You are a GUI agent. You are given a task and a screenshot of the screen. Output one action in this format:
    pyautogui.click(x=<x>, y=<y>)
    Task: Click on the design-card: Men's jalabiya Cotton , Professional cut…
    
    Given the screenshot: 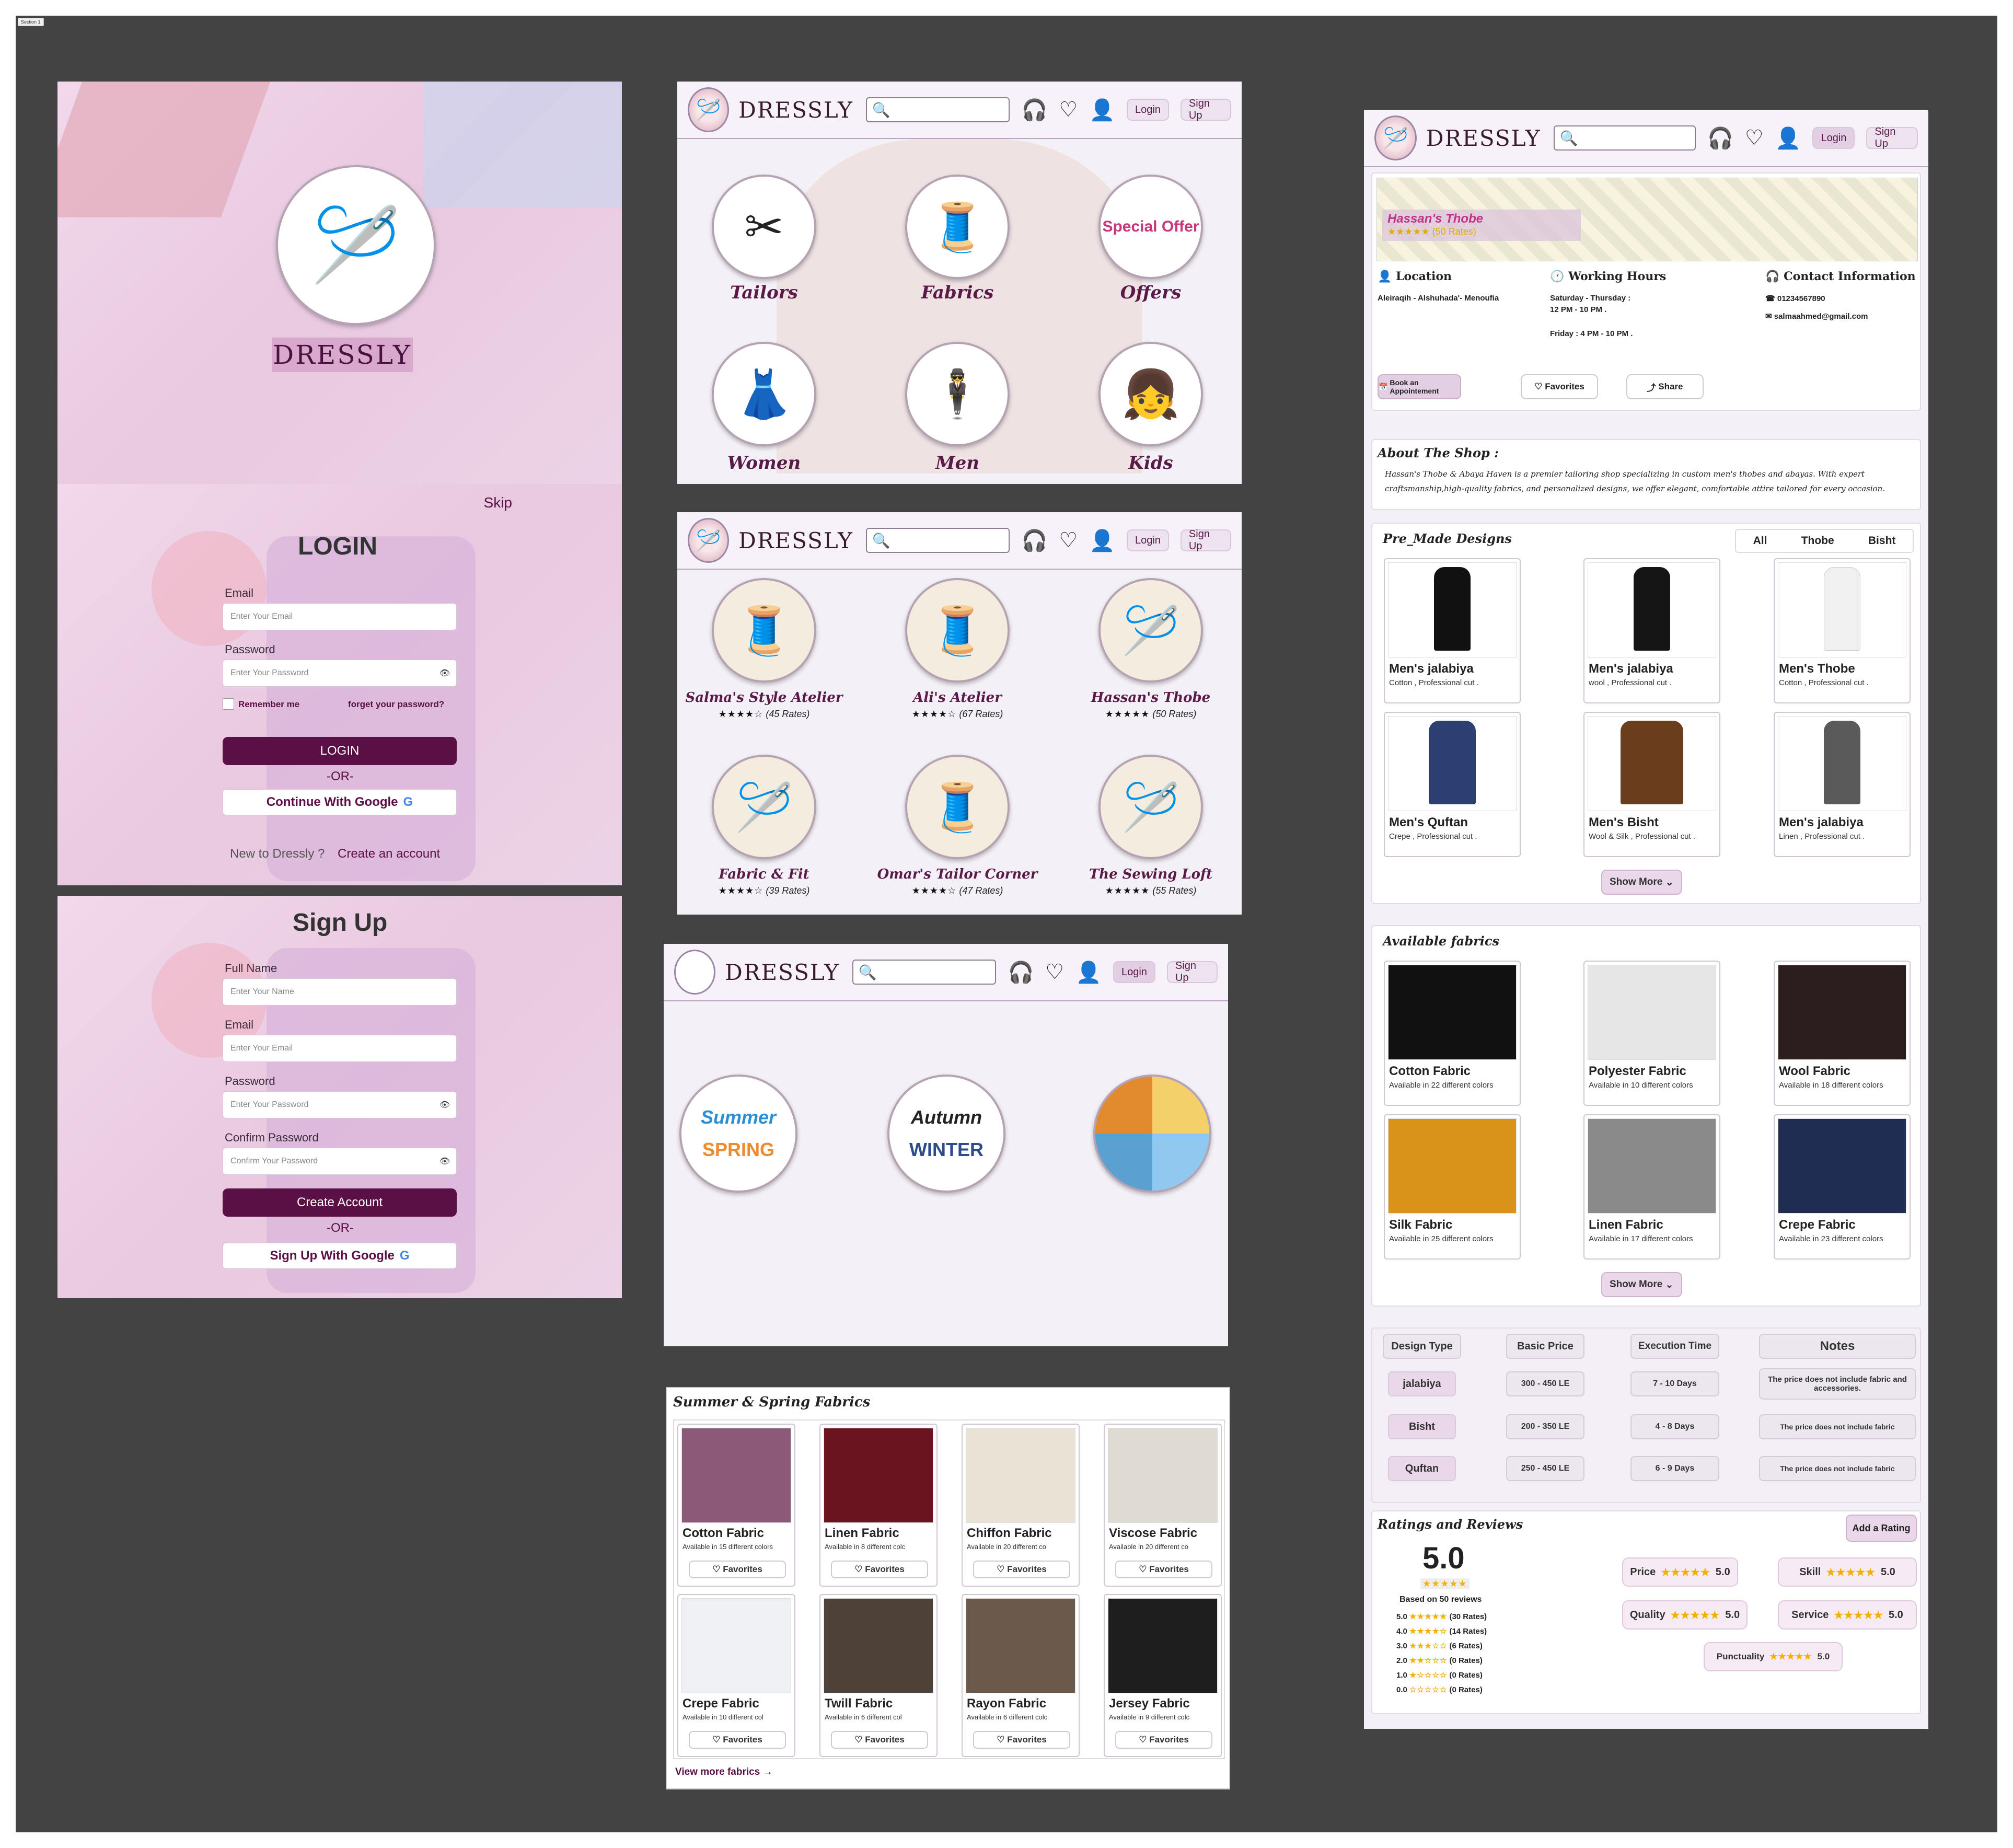 What is the action you would take?
    pyautogui.click(x=1453, y=631)
    